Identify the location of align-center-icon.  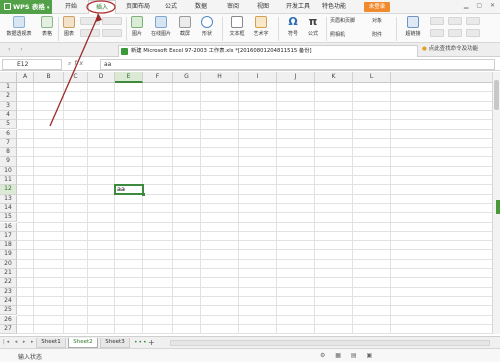
(455, 21).